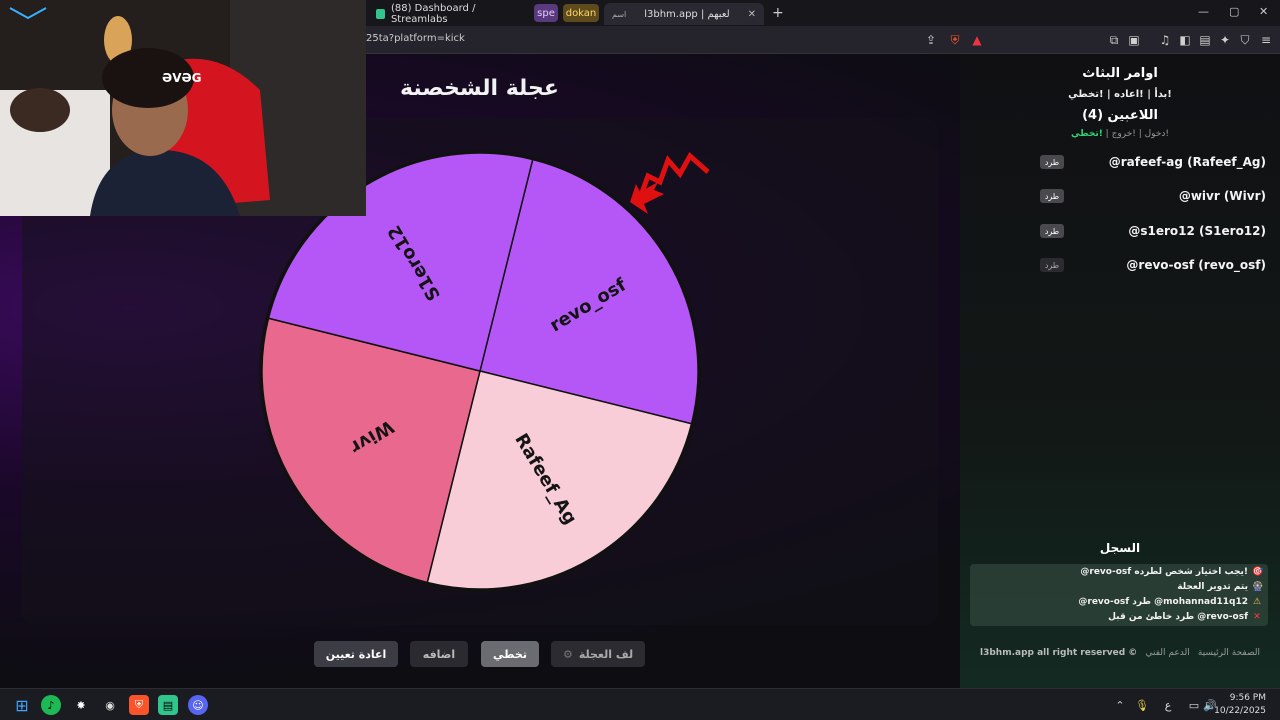 This screenshot has width=1280, height=720. Describe the element at coordinates (1153, 196) in the screenshot. I see `player-row: طرد @wivr (Wivr)` at that location.